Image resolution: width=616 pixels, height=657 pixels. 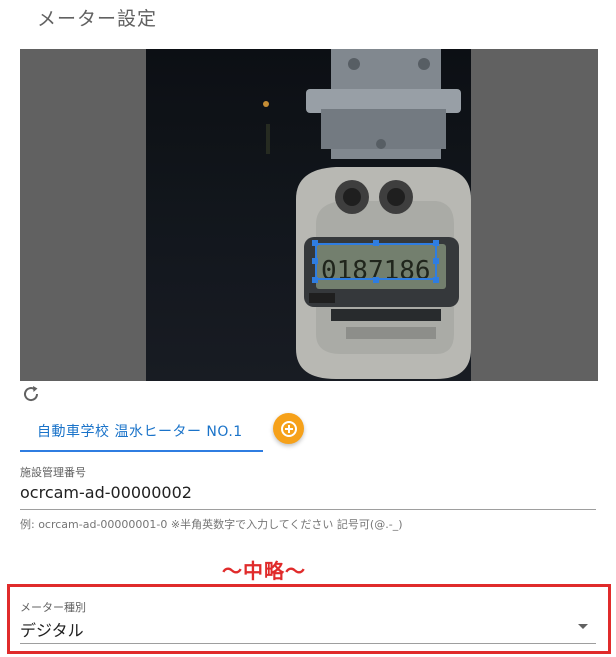 What do you see at coordinates (308, 509) in the screenshot?
I see `facility-id-underline` at bounding box center [308, 509].